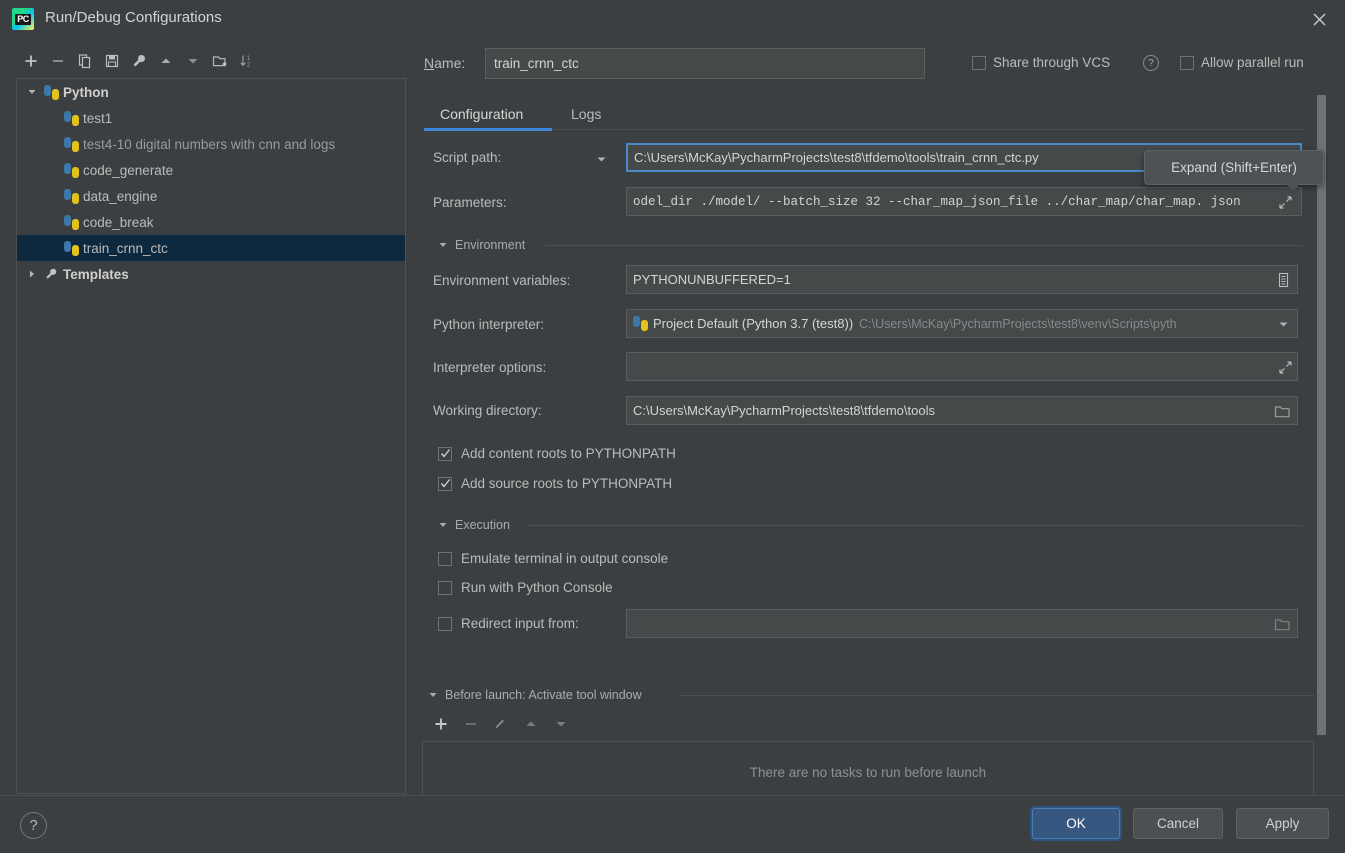  What do you see at coordinates (1283, 324) in the screenshot?
I see `python-interpreter-dropdown-icon` at bounding box center [1283, 324].